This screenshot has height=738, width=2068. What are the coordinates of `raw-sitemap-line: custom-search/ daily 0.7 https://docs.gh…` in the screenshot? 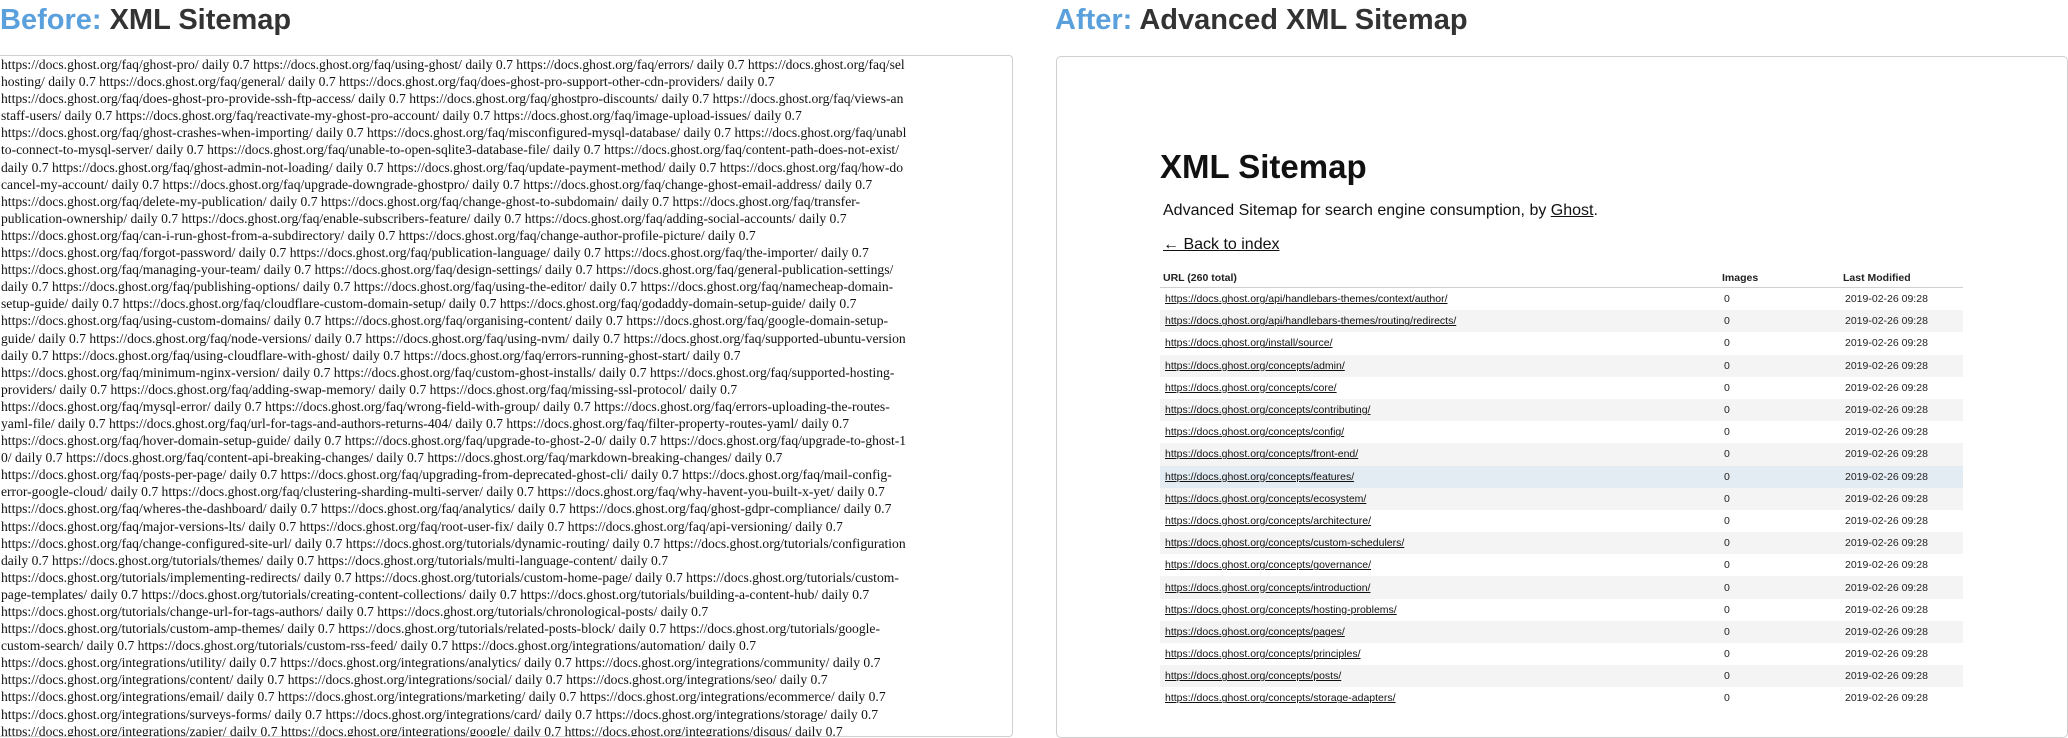 It's located at (378, 646).